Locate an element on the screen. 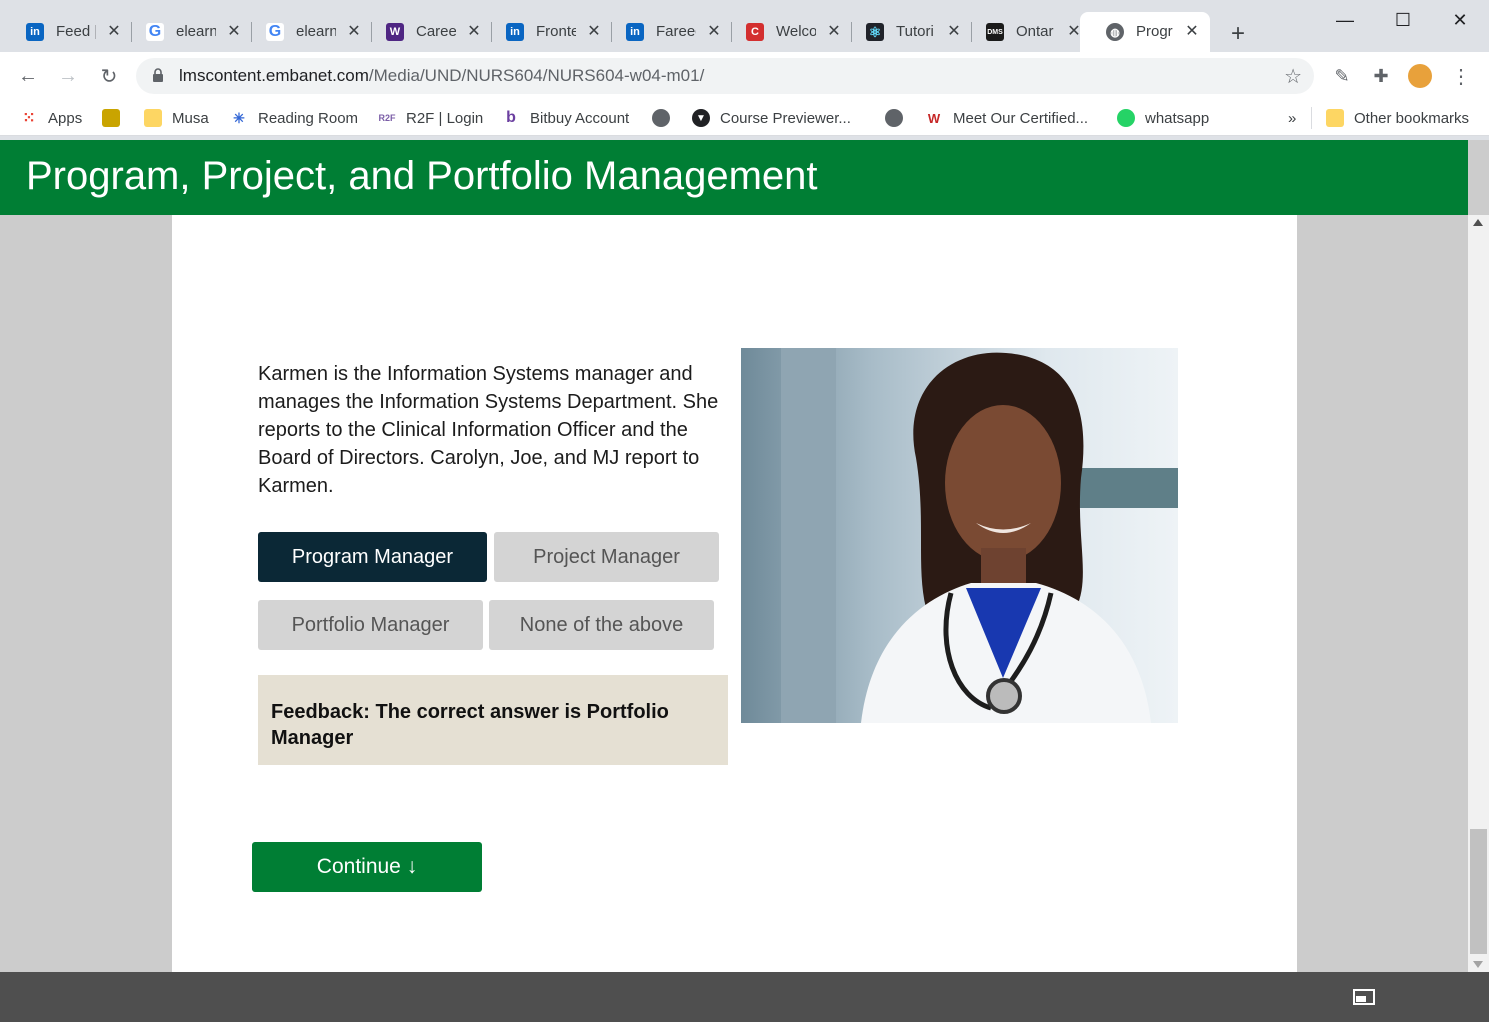 The width and height of the screenshot is (1489, 1022). new-tab-plus-icon: + is located at coordinates (1238, 34).